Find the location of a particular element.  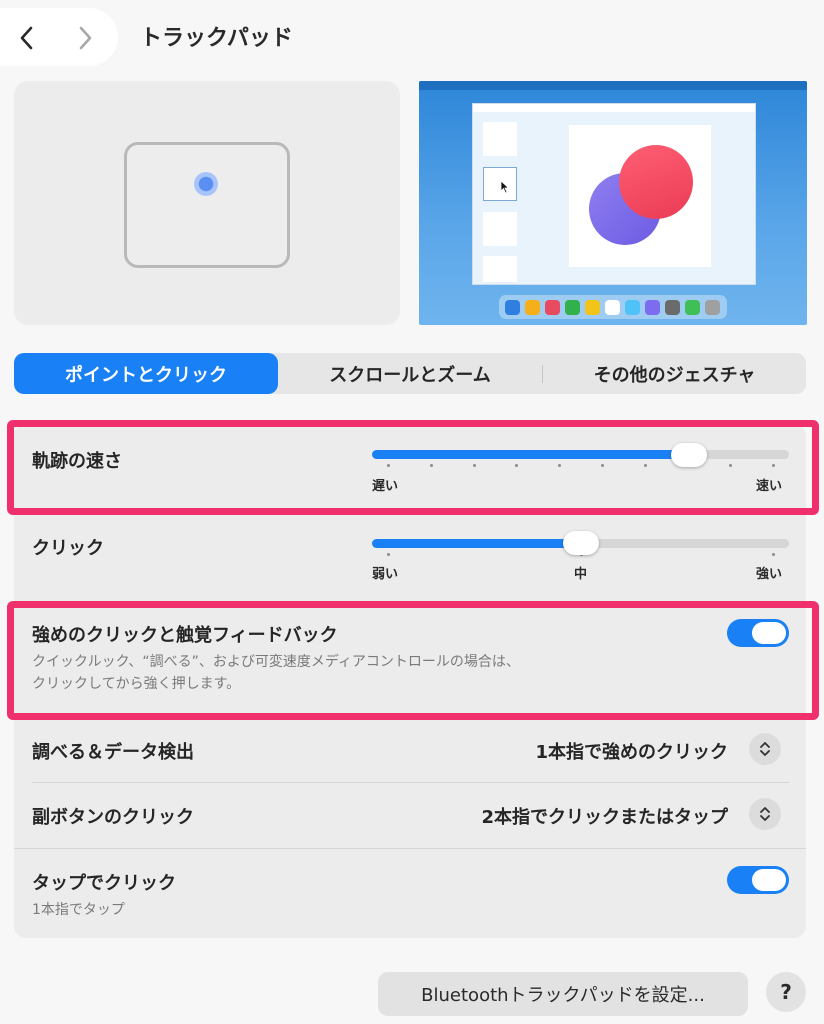

tab-bar: ポイントとクリック スクロールとズーム その他のジェスチャ is located at coordinates (410, 373).